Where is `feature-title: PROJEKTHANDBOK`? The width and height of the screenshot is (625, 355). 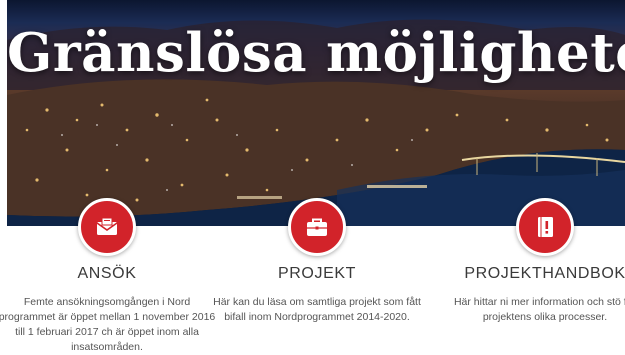
feature-title: PROJEKTHANDBOK is located at coordinates (530, 274).